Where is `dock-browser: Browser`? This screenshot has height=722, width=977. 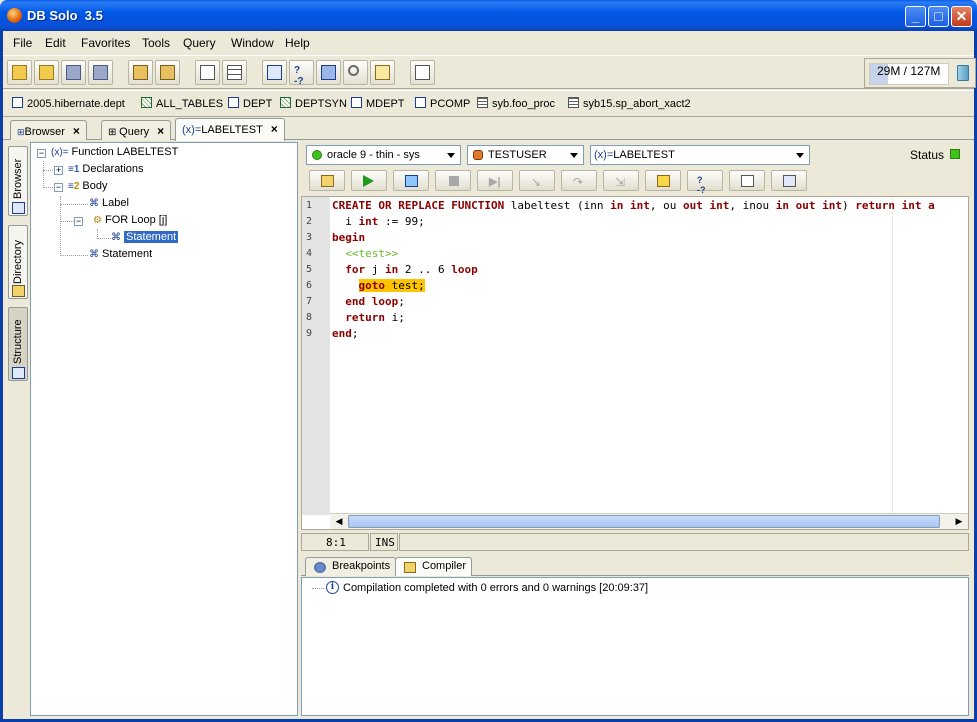
dock-browser: Browser is located at coordinates (18, 181).